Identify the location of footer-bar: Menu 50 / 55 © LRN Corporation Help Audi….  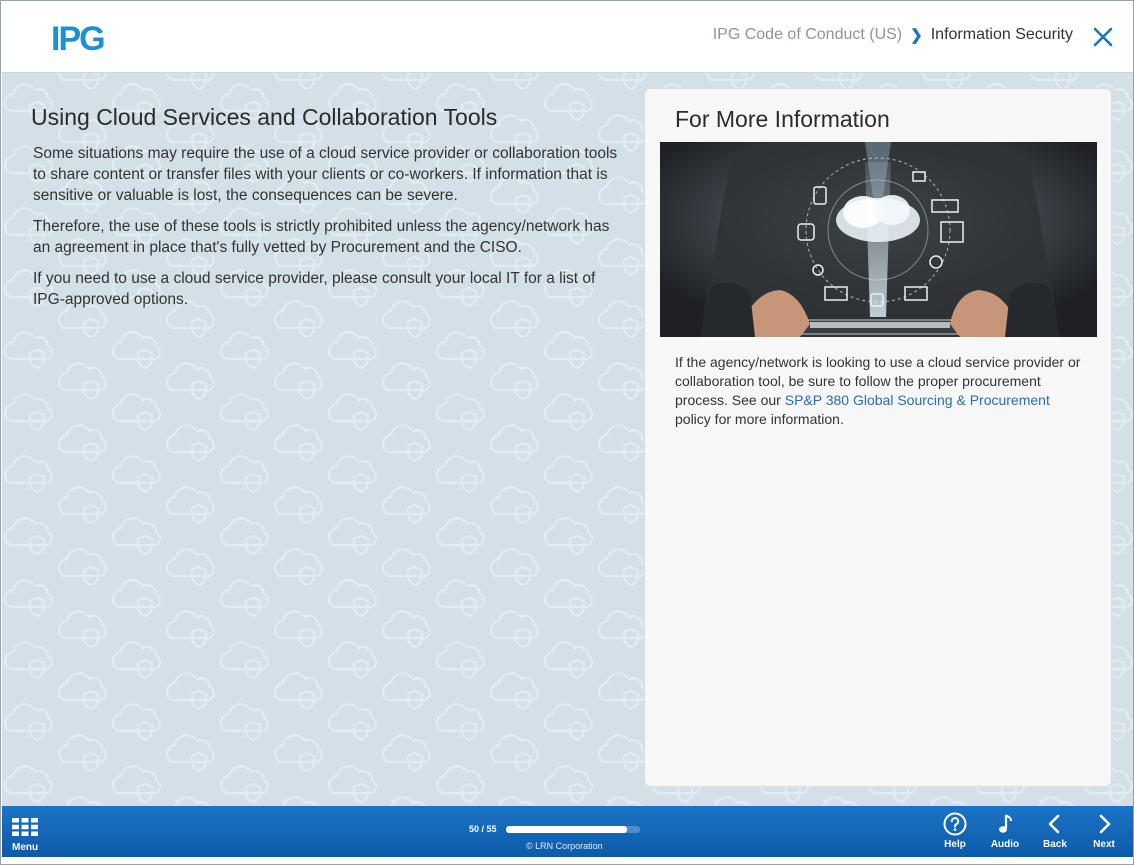
(567, 831).